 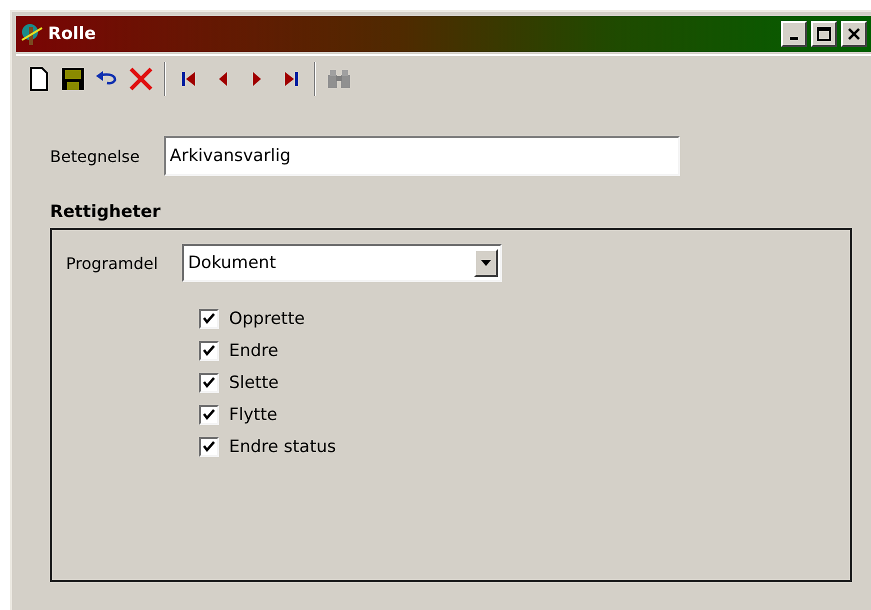 I want to click on checkbox-label: Endre status, so click(x=282, y=447).